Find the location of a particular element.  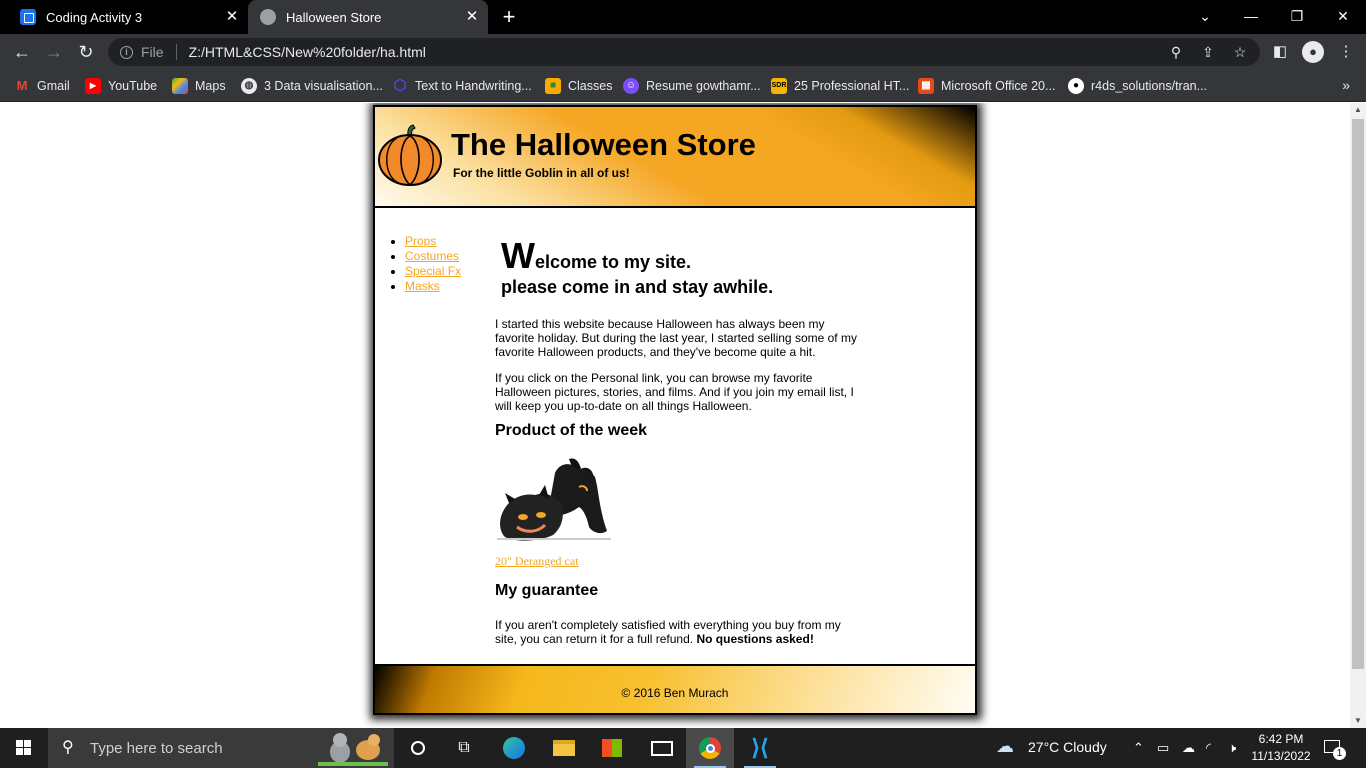

taskbar-mail is located at coordinates (662, 748).